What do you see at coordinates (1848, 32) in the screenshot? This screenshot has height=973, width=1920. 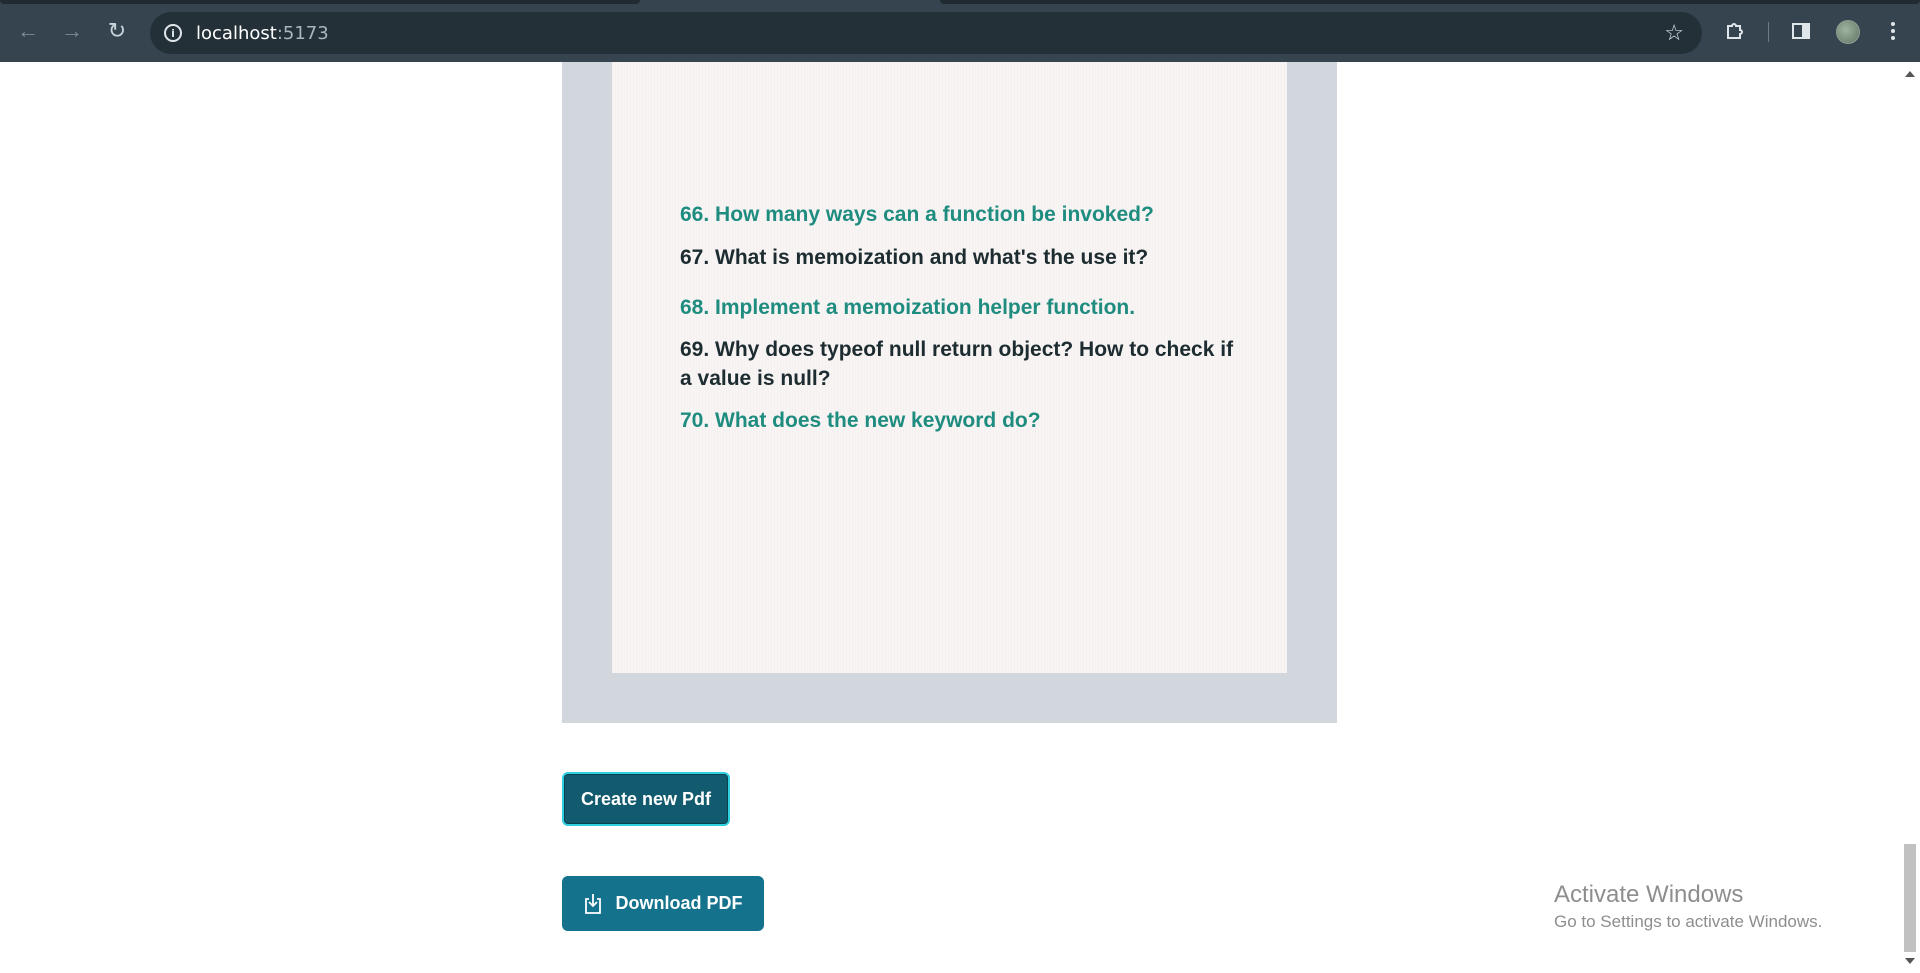 I see `profile-avatar` at bounding box center [1848, 32].